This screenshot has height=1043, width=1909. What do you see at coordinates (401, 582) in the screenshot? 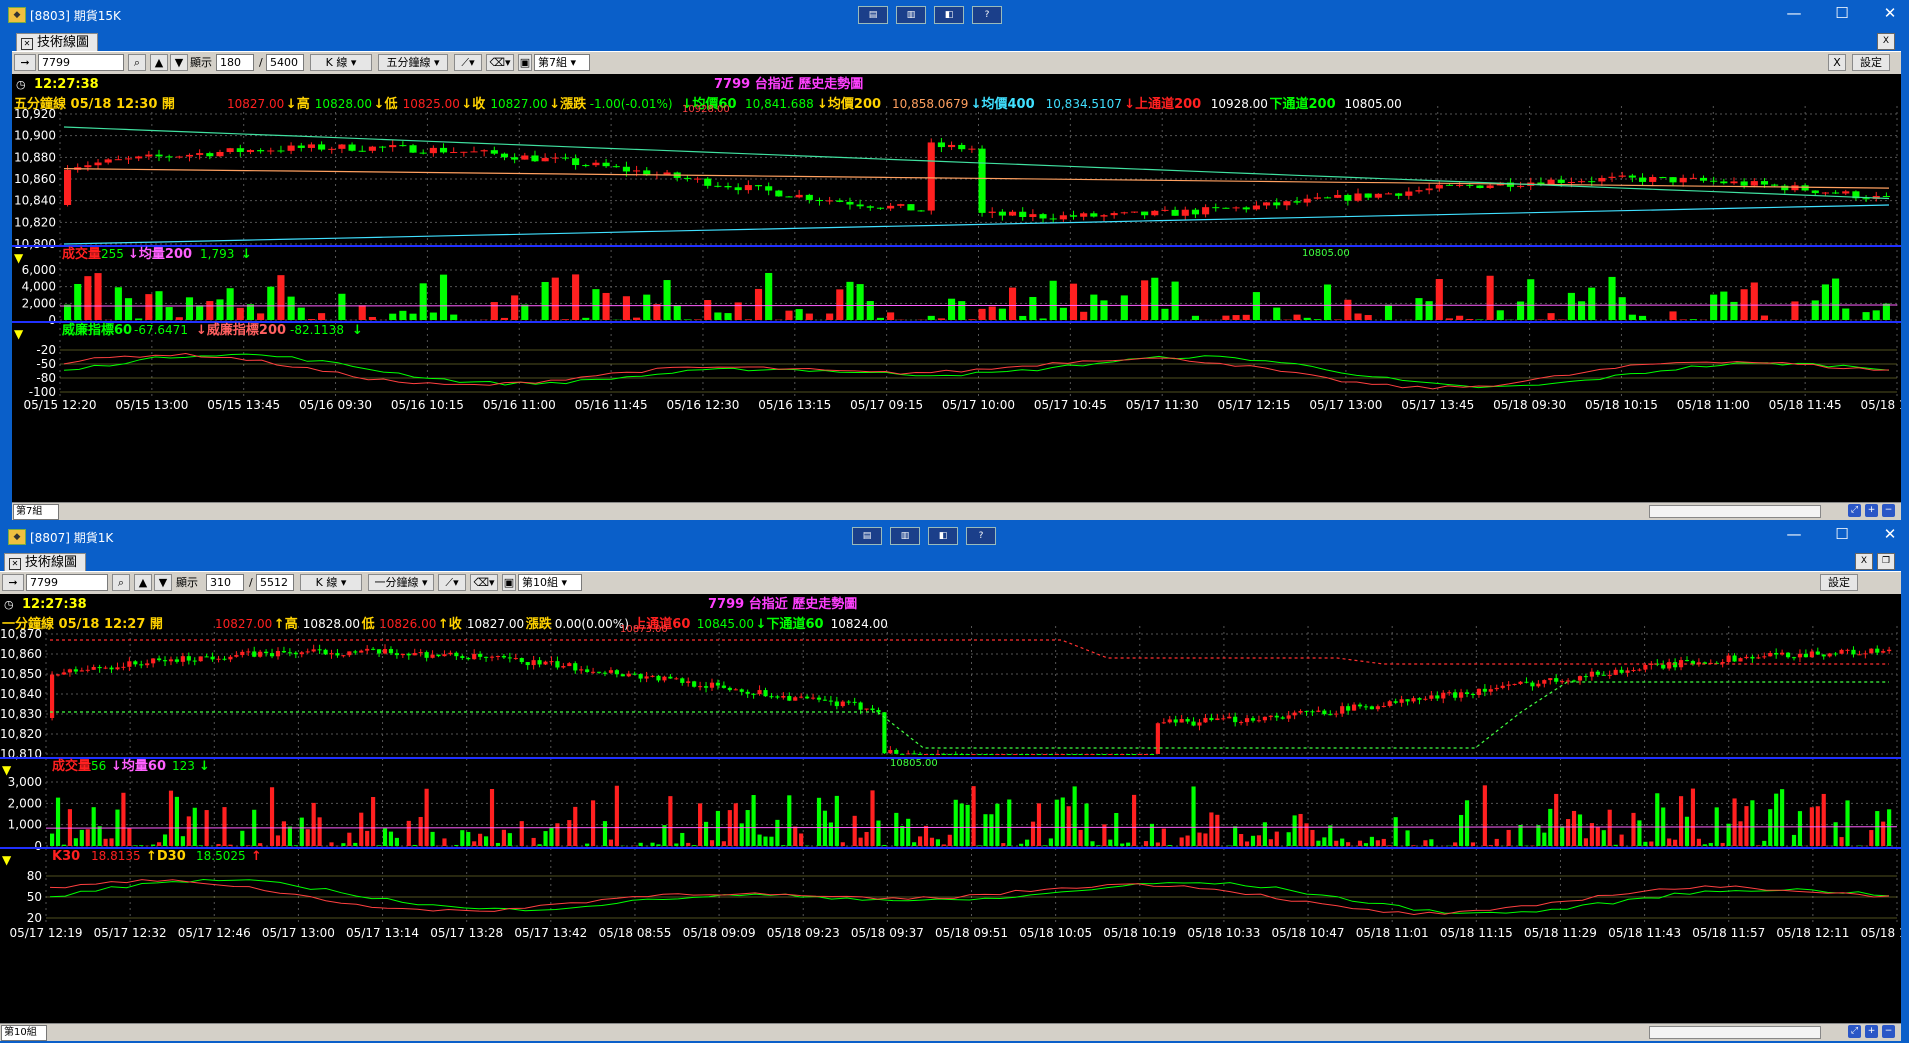
I see `period-dropdown: 一分鐘線 ▾` at bounding box center [401, 582].